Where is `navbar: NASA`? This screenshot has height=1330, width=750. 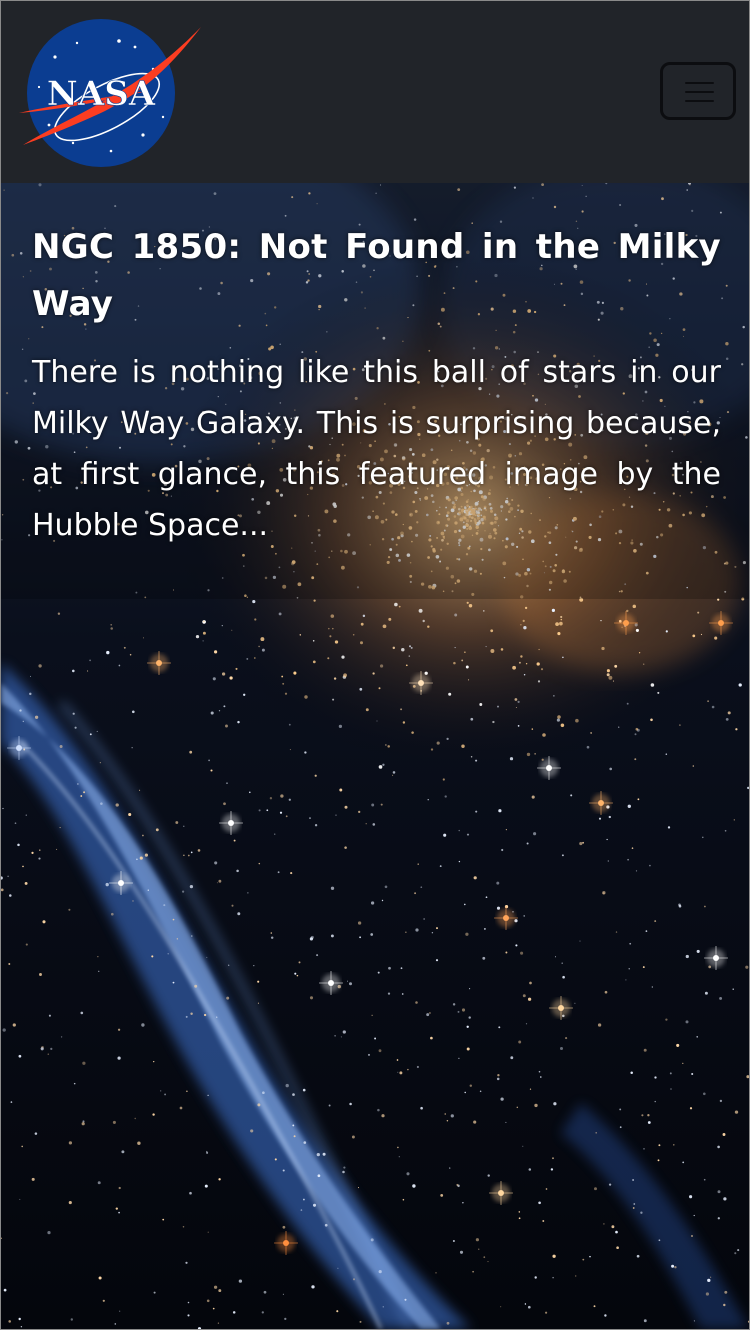
navbar: NASA is located at coordinates (375, 92).